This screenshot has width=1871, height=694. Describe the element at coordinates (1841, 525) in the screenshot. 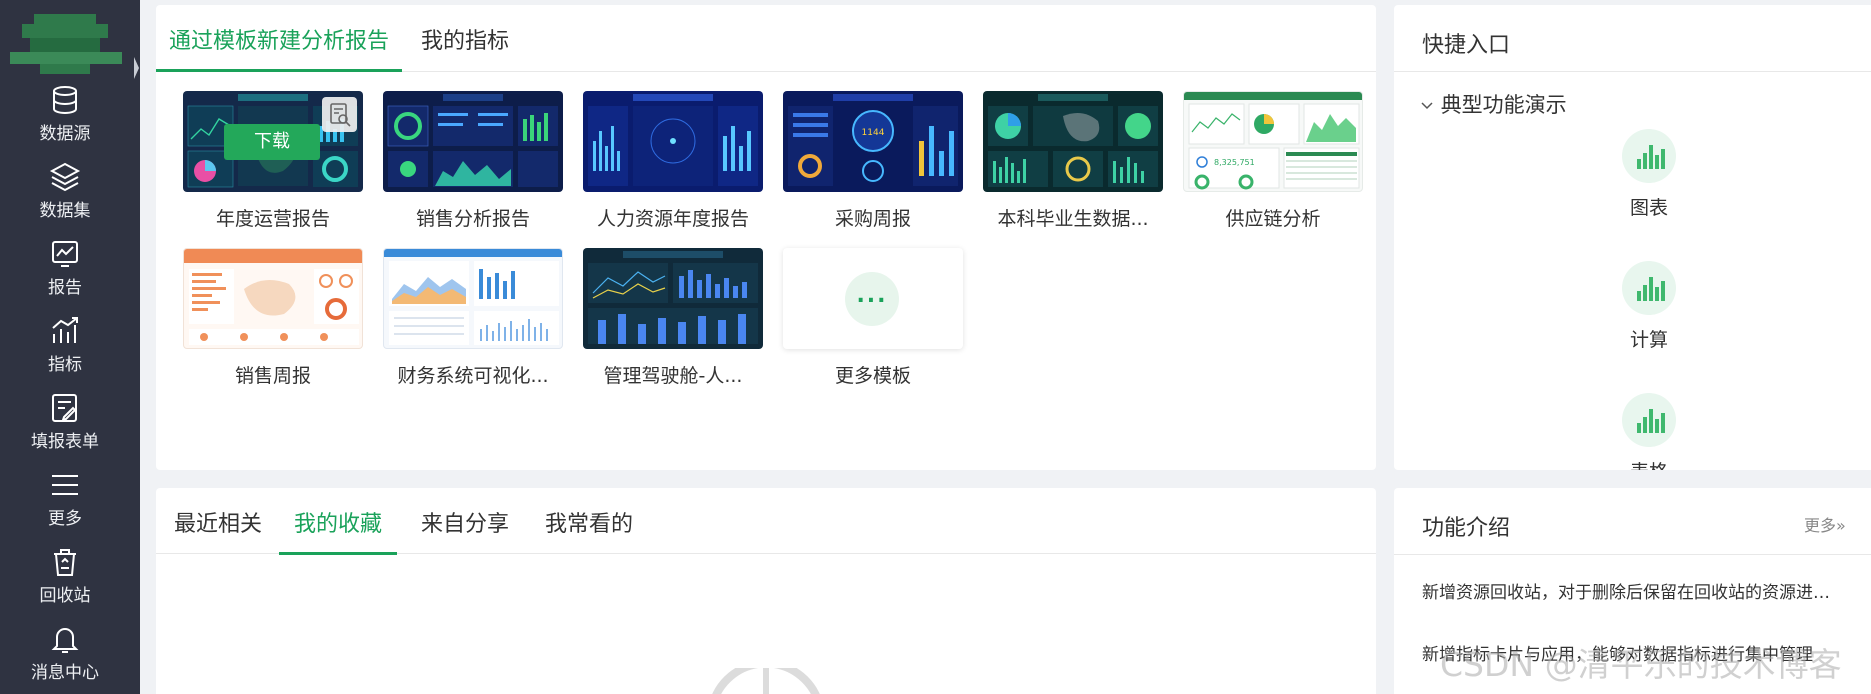

I see `double-chevron-right-icon: »` at that location.